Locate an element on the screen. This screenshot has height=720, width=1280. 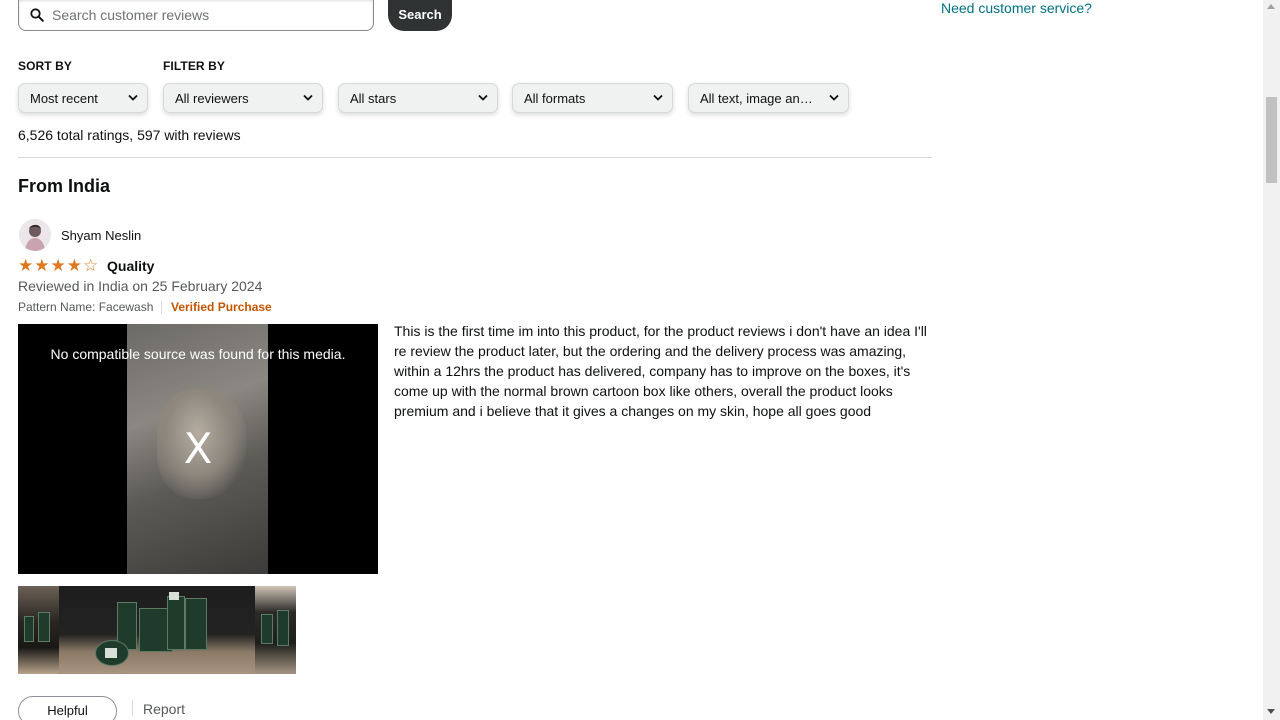
search-icon is located at coordinates (37, 15).